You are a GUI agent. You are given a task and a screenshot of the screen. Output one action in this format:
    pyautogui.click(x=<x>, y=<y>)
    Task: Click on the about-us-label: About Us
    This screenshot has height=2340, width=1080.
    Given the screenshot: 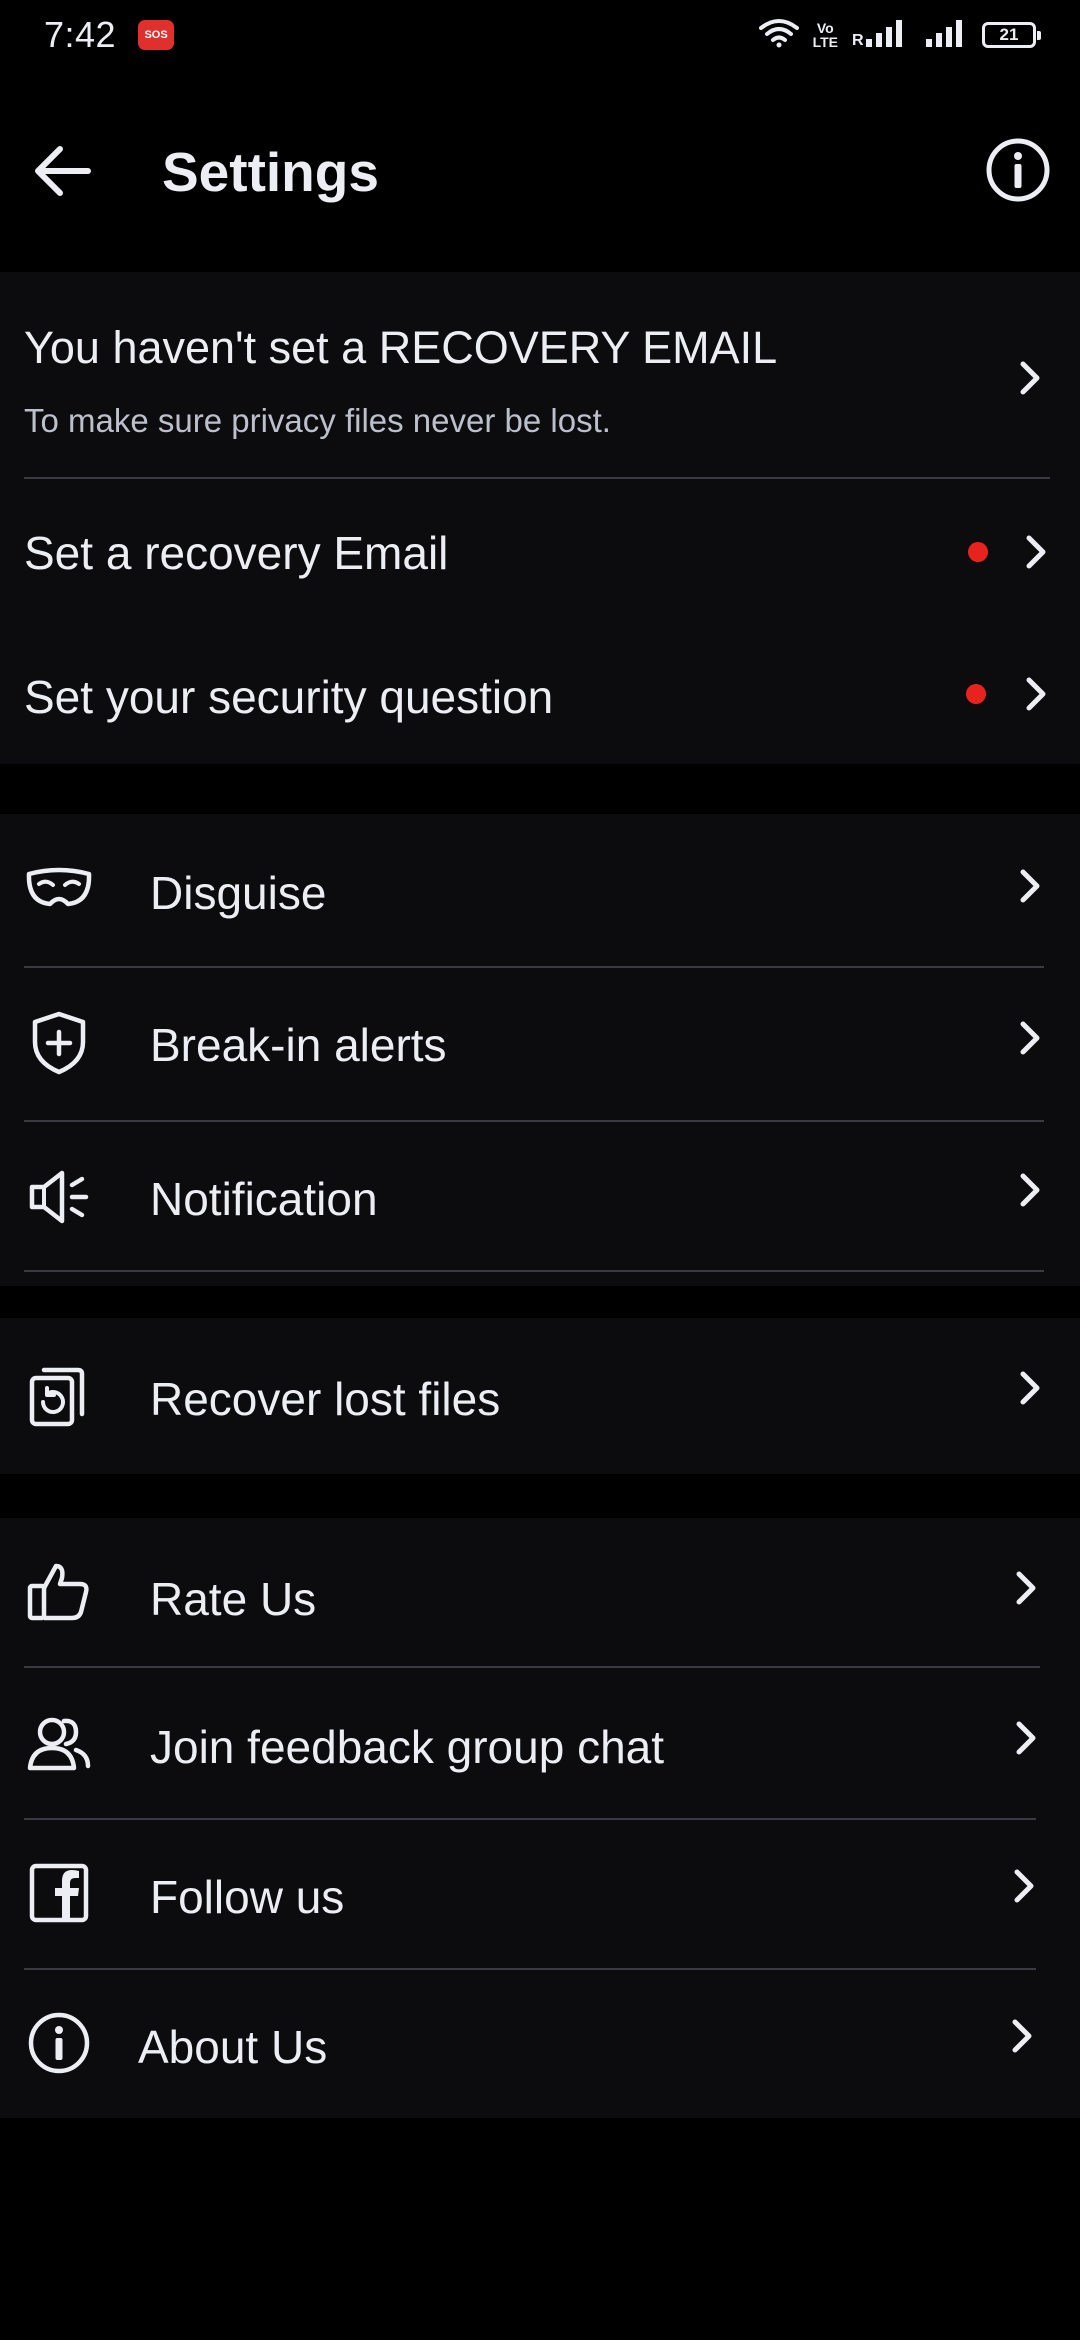 What is the action you would take?
    pyautogui.click(x=233, y=2047)
    